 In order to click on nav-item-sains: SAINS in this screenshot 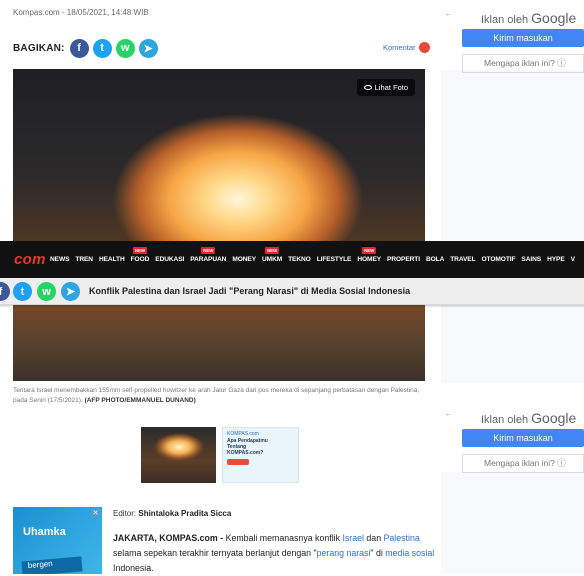, I will do `click(531, 259)`.